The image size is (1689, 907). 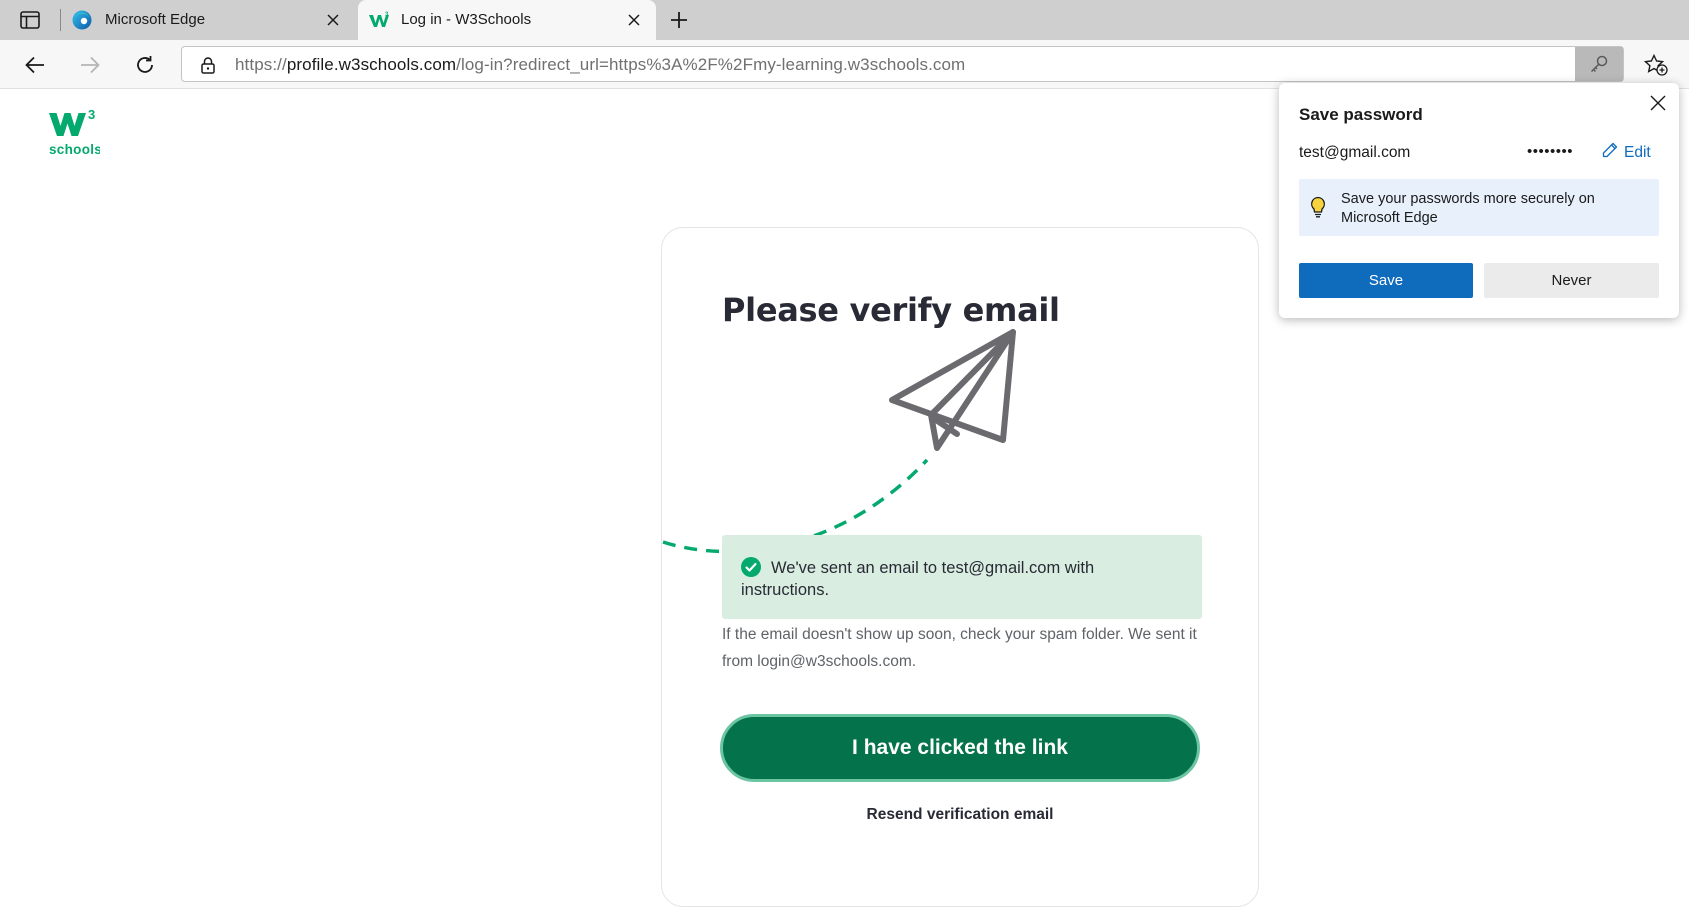 What do you see at coordinates (679, 20) in the screenshot?
I see `new-tab-plus-icon` at bounding box center [679, 20].